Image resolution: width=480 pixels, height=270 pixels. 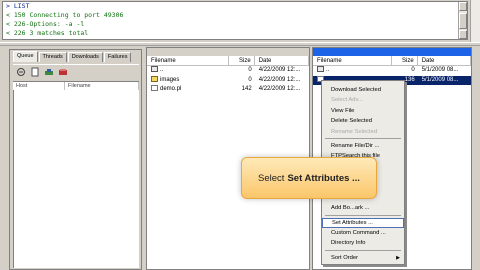 I want to click on remote-columns: Filename Size Date, so click(x=392, y=61).